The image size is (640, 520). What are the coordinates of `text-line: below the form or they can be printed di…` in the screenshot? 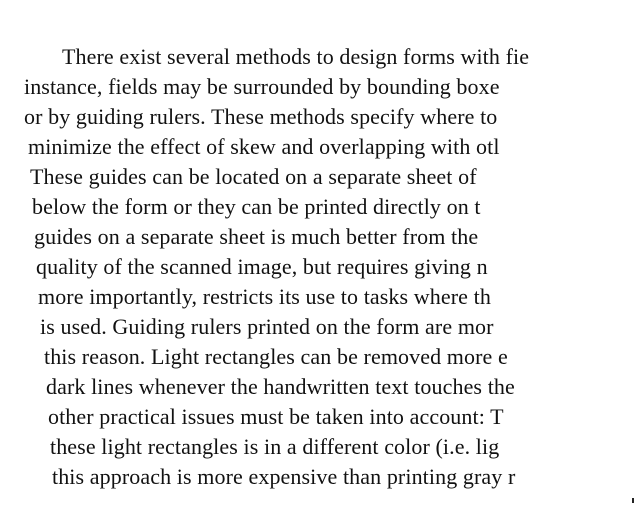 It's located at (256, 206).